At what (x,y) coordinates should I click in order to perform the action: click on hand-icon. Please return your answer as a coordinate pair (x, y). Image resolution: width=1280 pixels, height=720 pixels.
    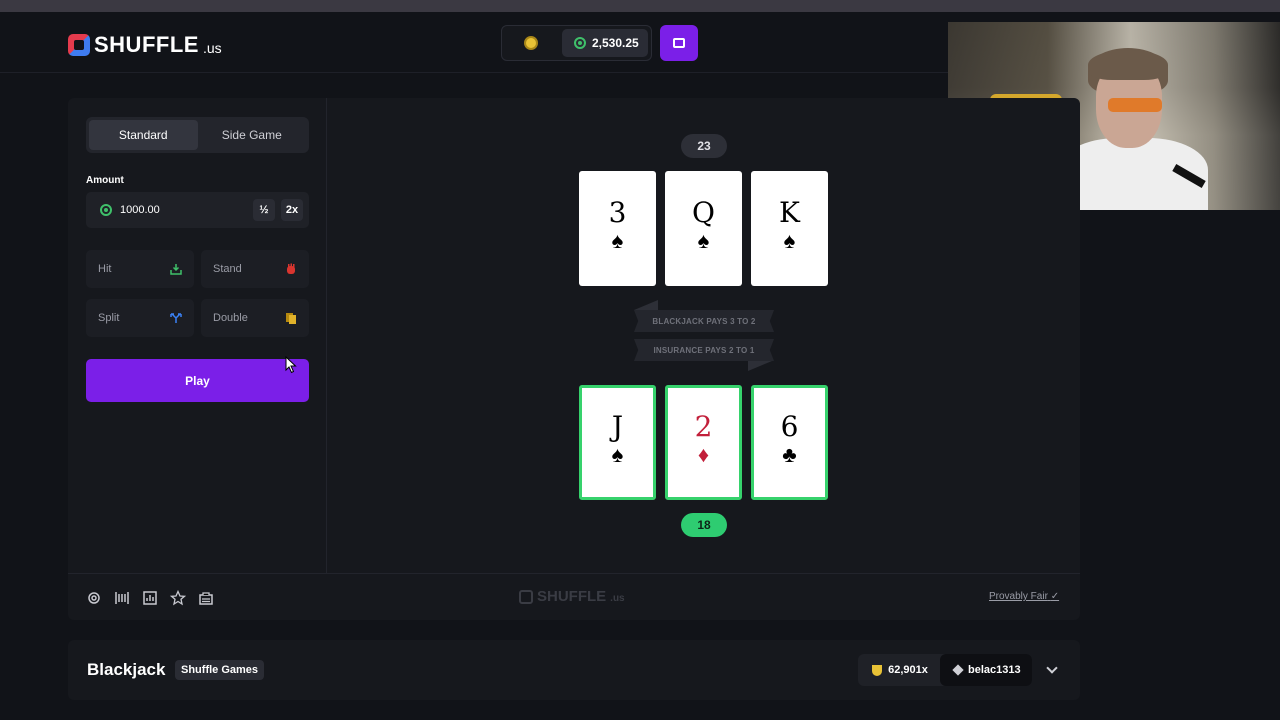
    Looking at the image, I should click on (291, 268).